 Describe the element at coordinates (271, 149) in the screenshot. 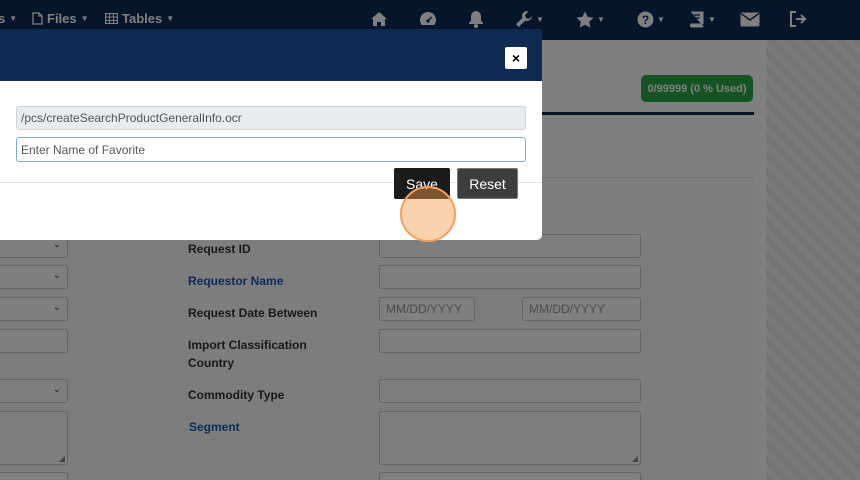

I see `favorite-name-input: Enter Name of Favorite` at that location.